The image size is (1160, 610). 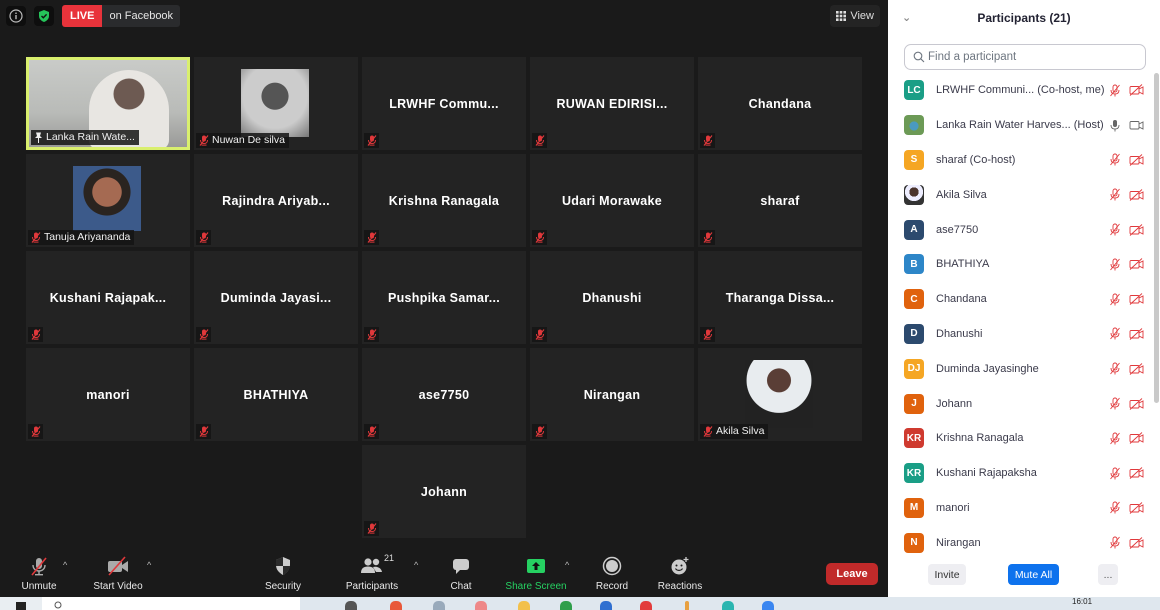 I want to click on participant-list-item: Lanka Rain Water Harves... (Host), so click(x=1019, y=125).